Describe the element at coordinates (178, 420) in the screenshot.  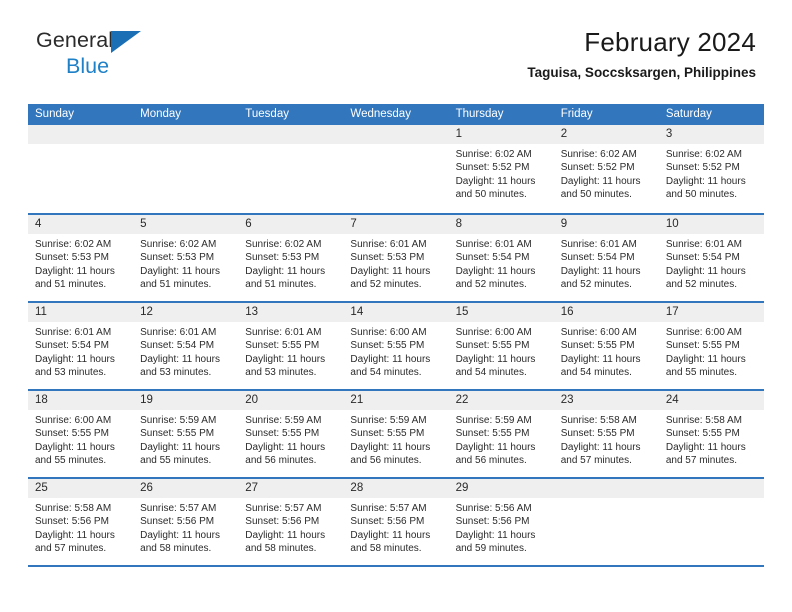
I see `day-detail-line: Sunrise: 5:59 AM` at that location.